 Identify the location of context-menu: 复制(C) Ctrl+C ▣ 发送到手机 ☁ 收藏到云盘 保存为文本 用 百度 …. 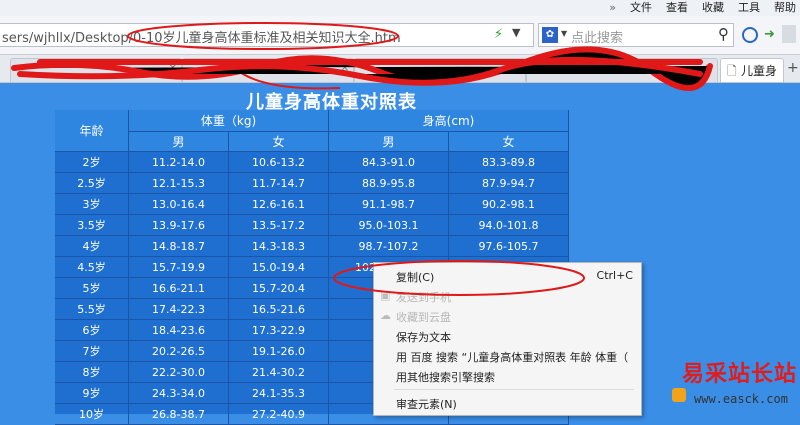
(507, 339).